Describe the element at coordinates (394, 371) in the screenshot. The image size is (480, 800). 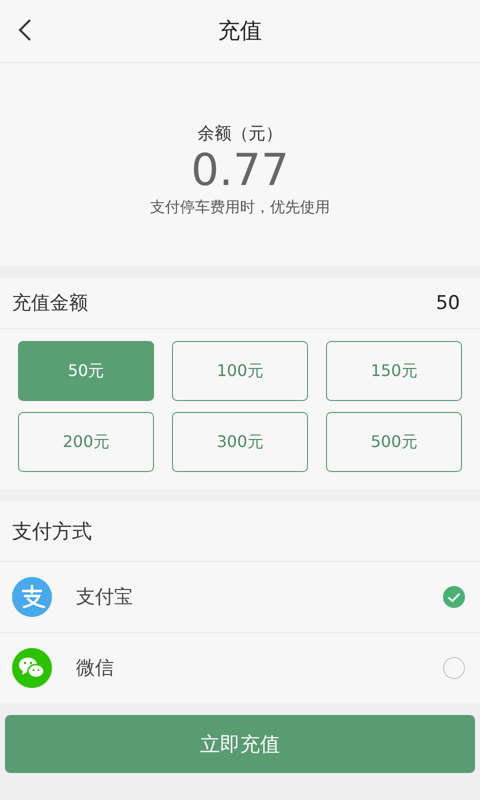
I see `amount-option: 150元` at that location.